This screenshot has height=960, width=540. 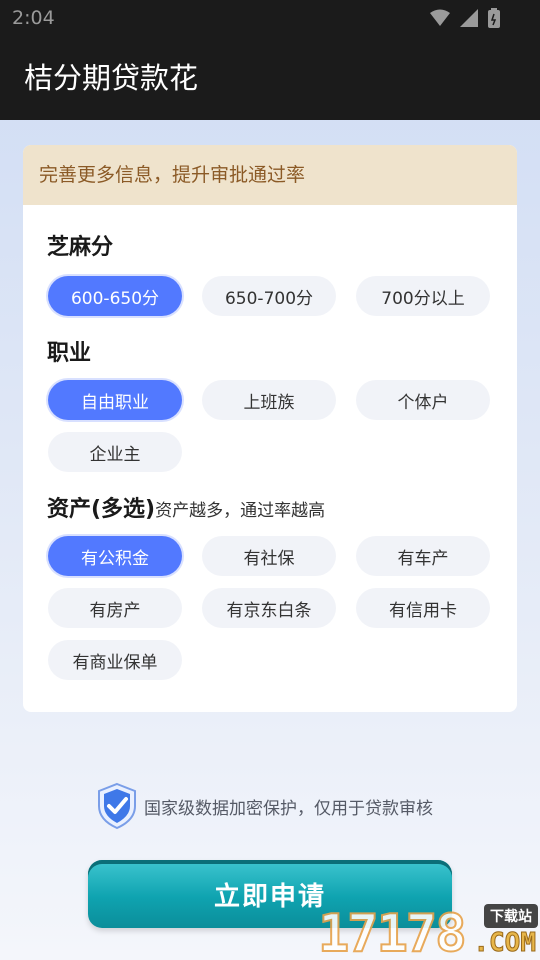 What do you see at coordinates (423, 400) in the screenshot?
I see `chip-job-self-employed: 个体户` at bounding box center [423, 400].